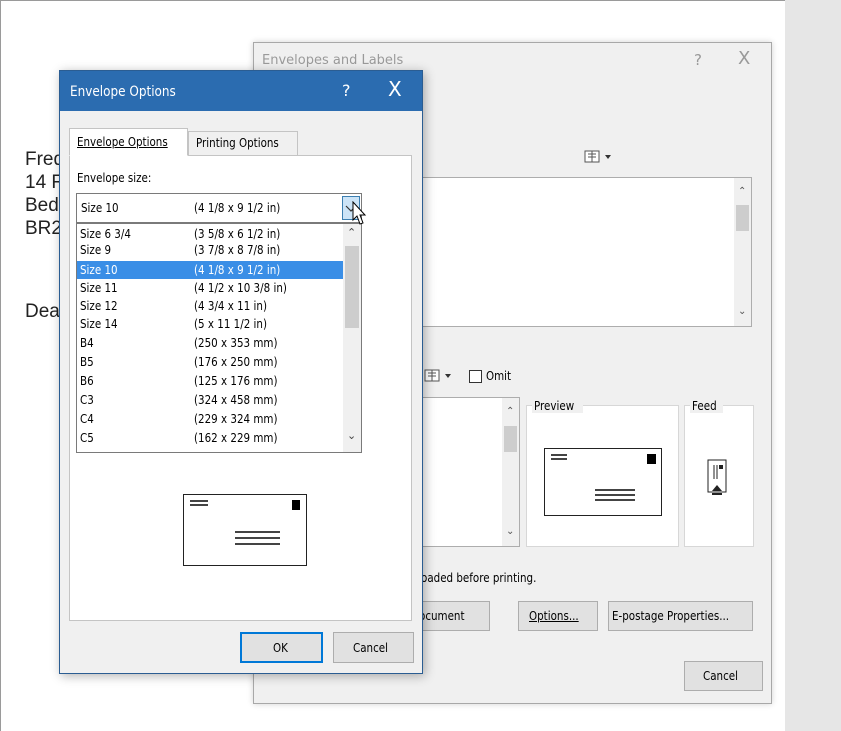 The width and height of the screenshot is (841, 731). I want to click on list-item: C3 (324 x 458 mm), so click(210, 400).